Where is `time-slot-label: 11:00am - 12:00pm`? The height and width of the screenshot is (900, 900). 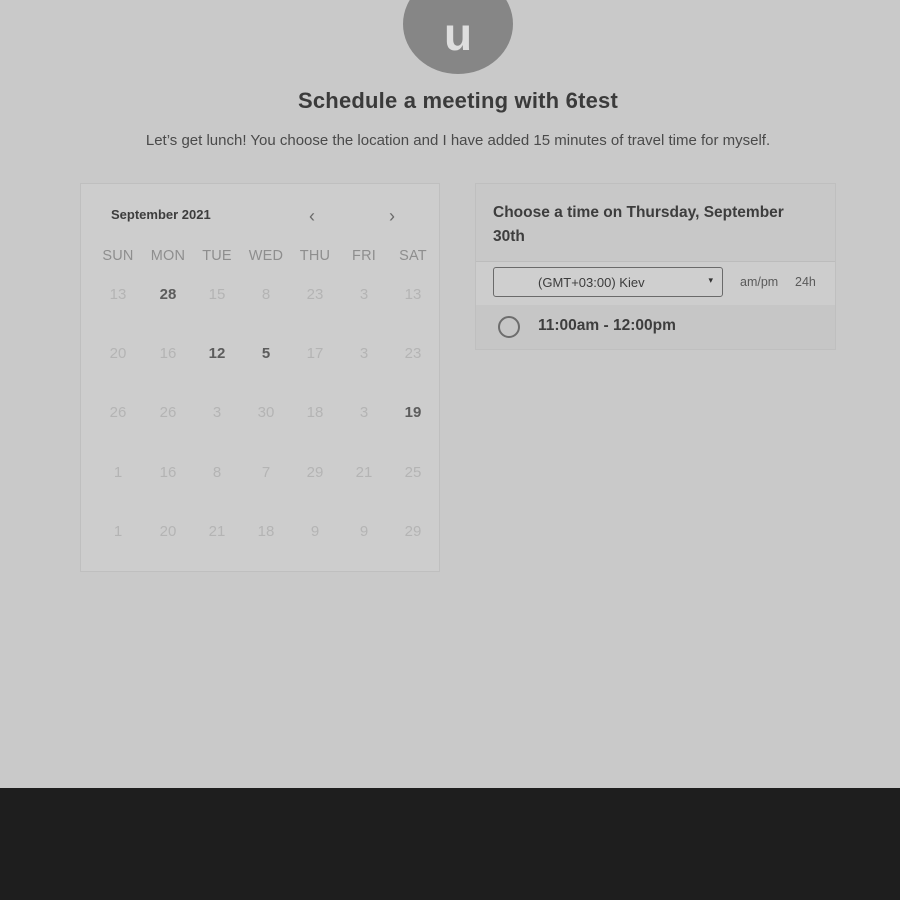 time-slot-label: 11:00am - 12:00pm is located at coordinates (607, 325).